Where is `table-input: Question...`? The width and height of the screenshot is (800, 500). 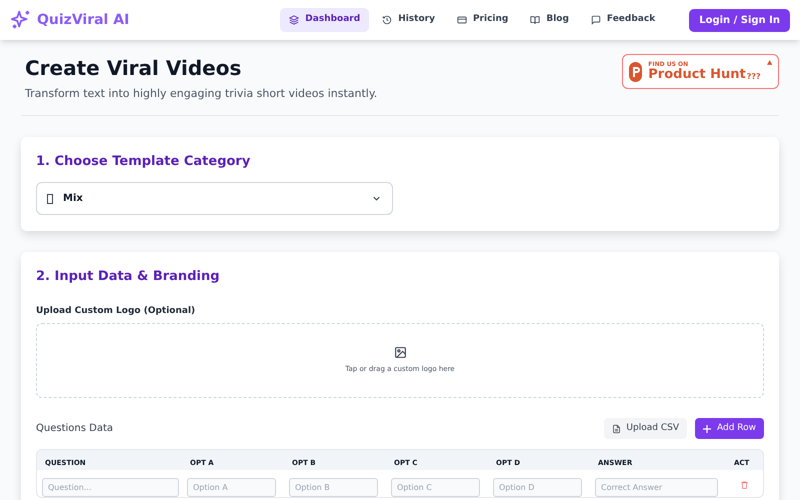 table-input: Question... is located at coordinates (110, 487).